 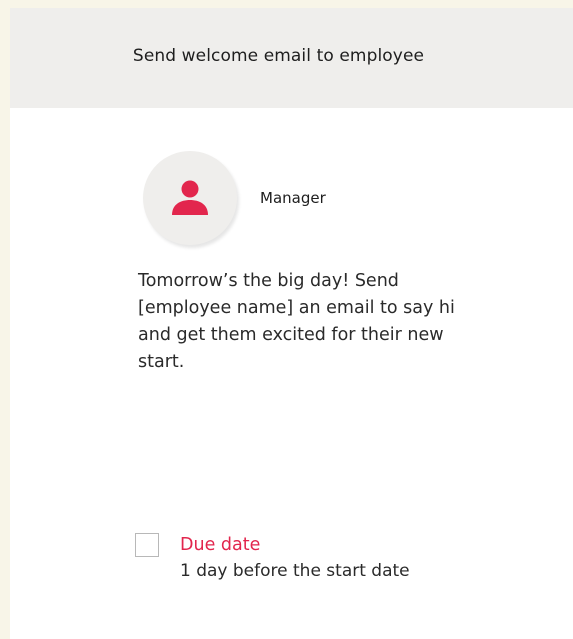 What do you see at coordinates (220, 545) in the screenshot?
I see `due-date-label: Due date` at bounding box center [220, 545].